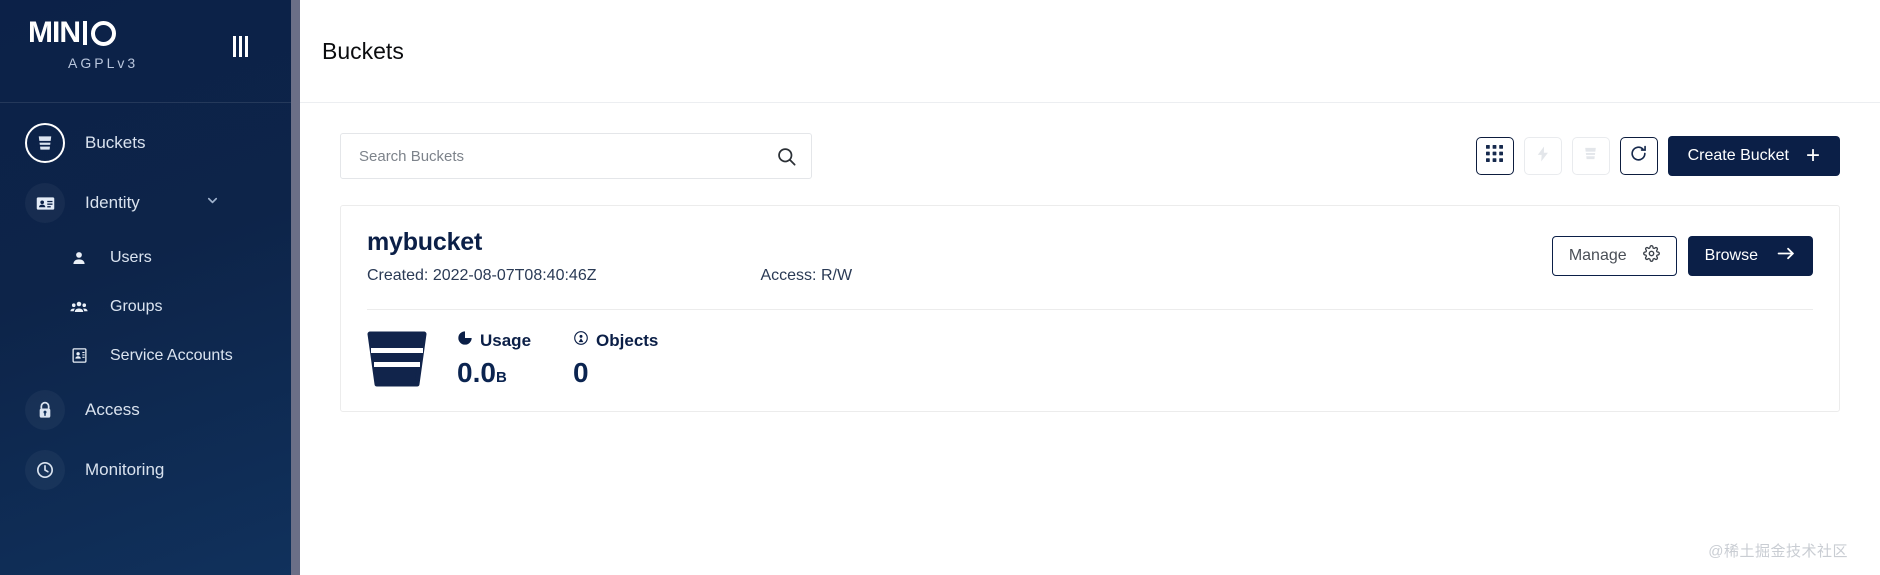  I want to click on objects-label: Objects, so click(627, 340).